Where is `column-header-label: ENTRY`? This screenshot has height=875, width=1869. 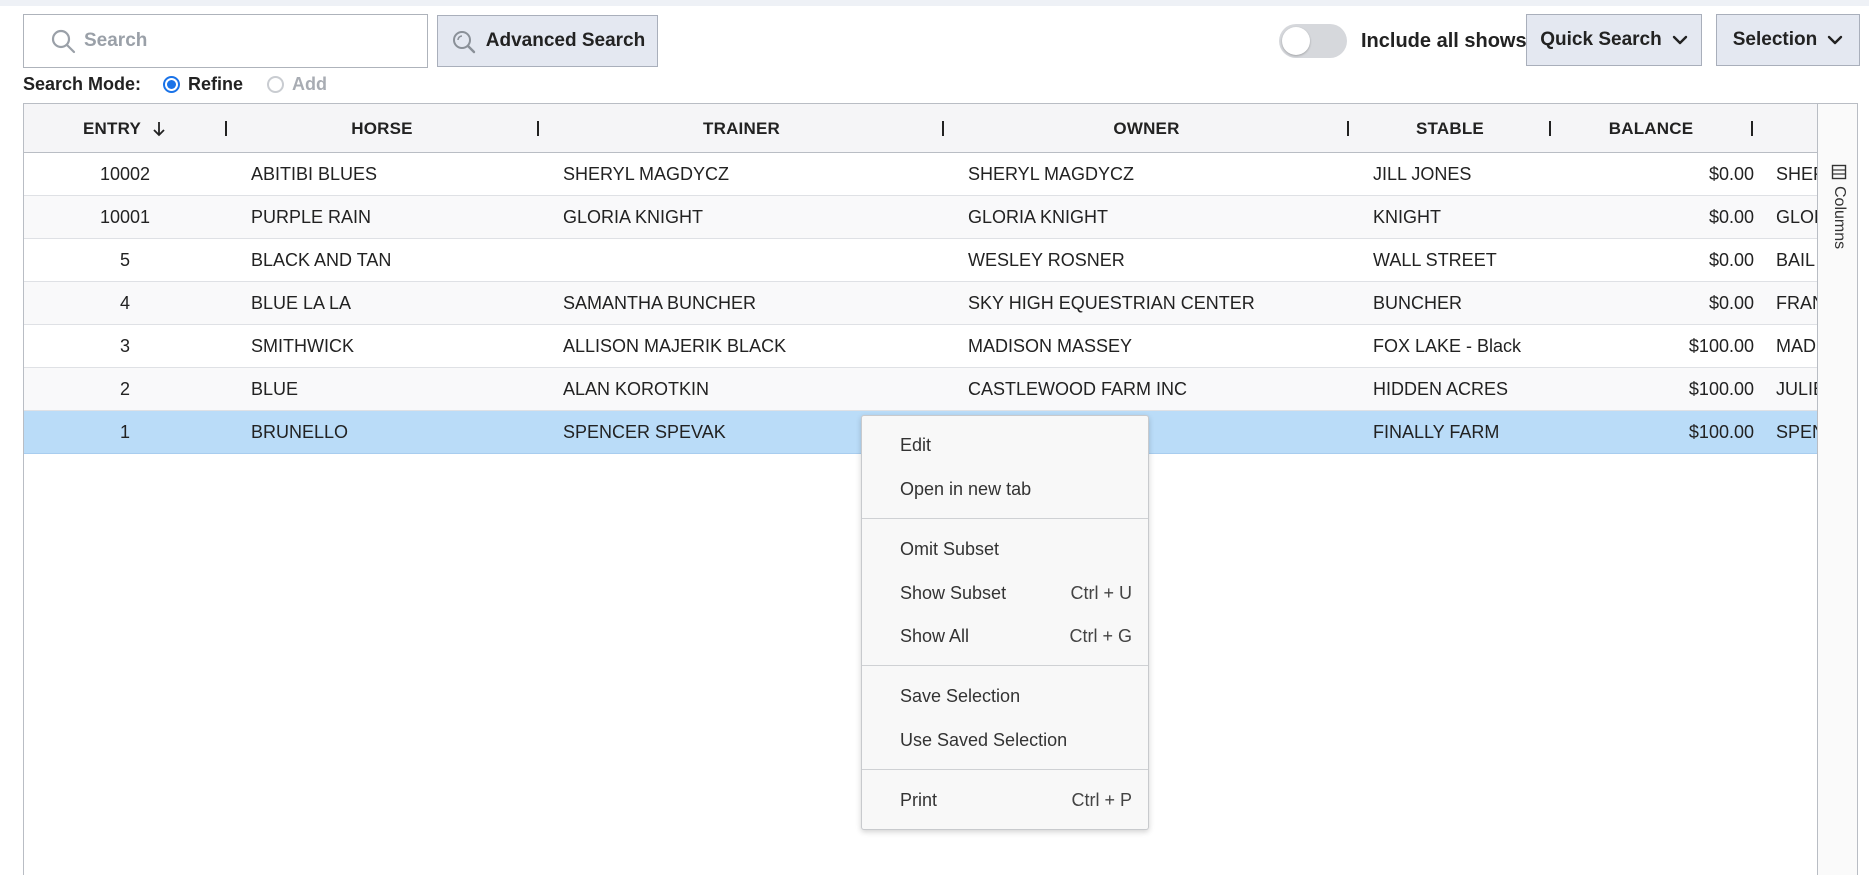 column-header-label: ENTRY is located at coordinates (112, 128).